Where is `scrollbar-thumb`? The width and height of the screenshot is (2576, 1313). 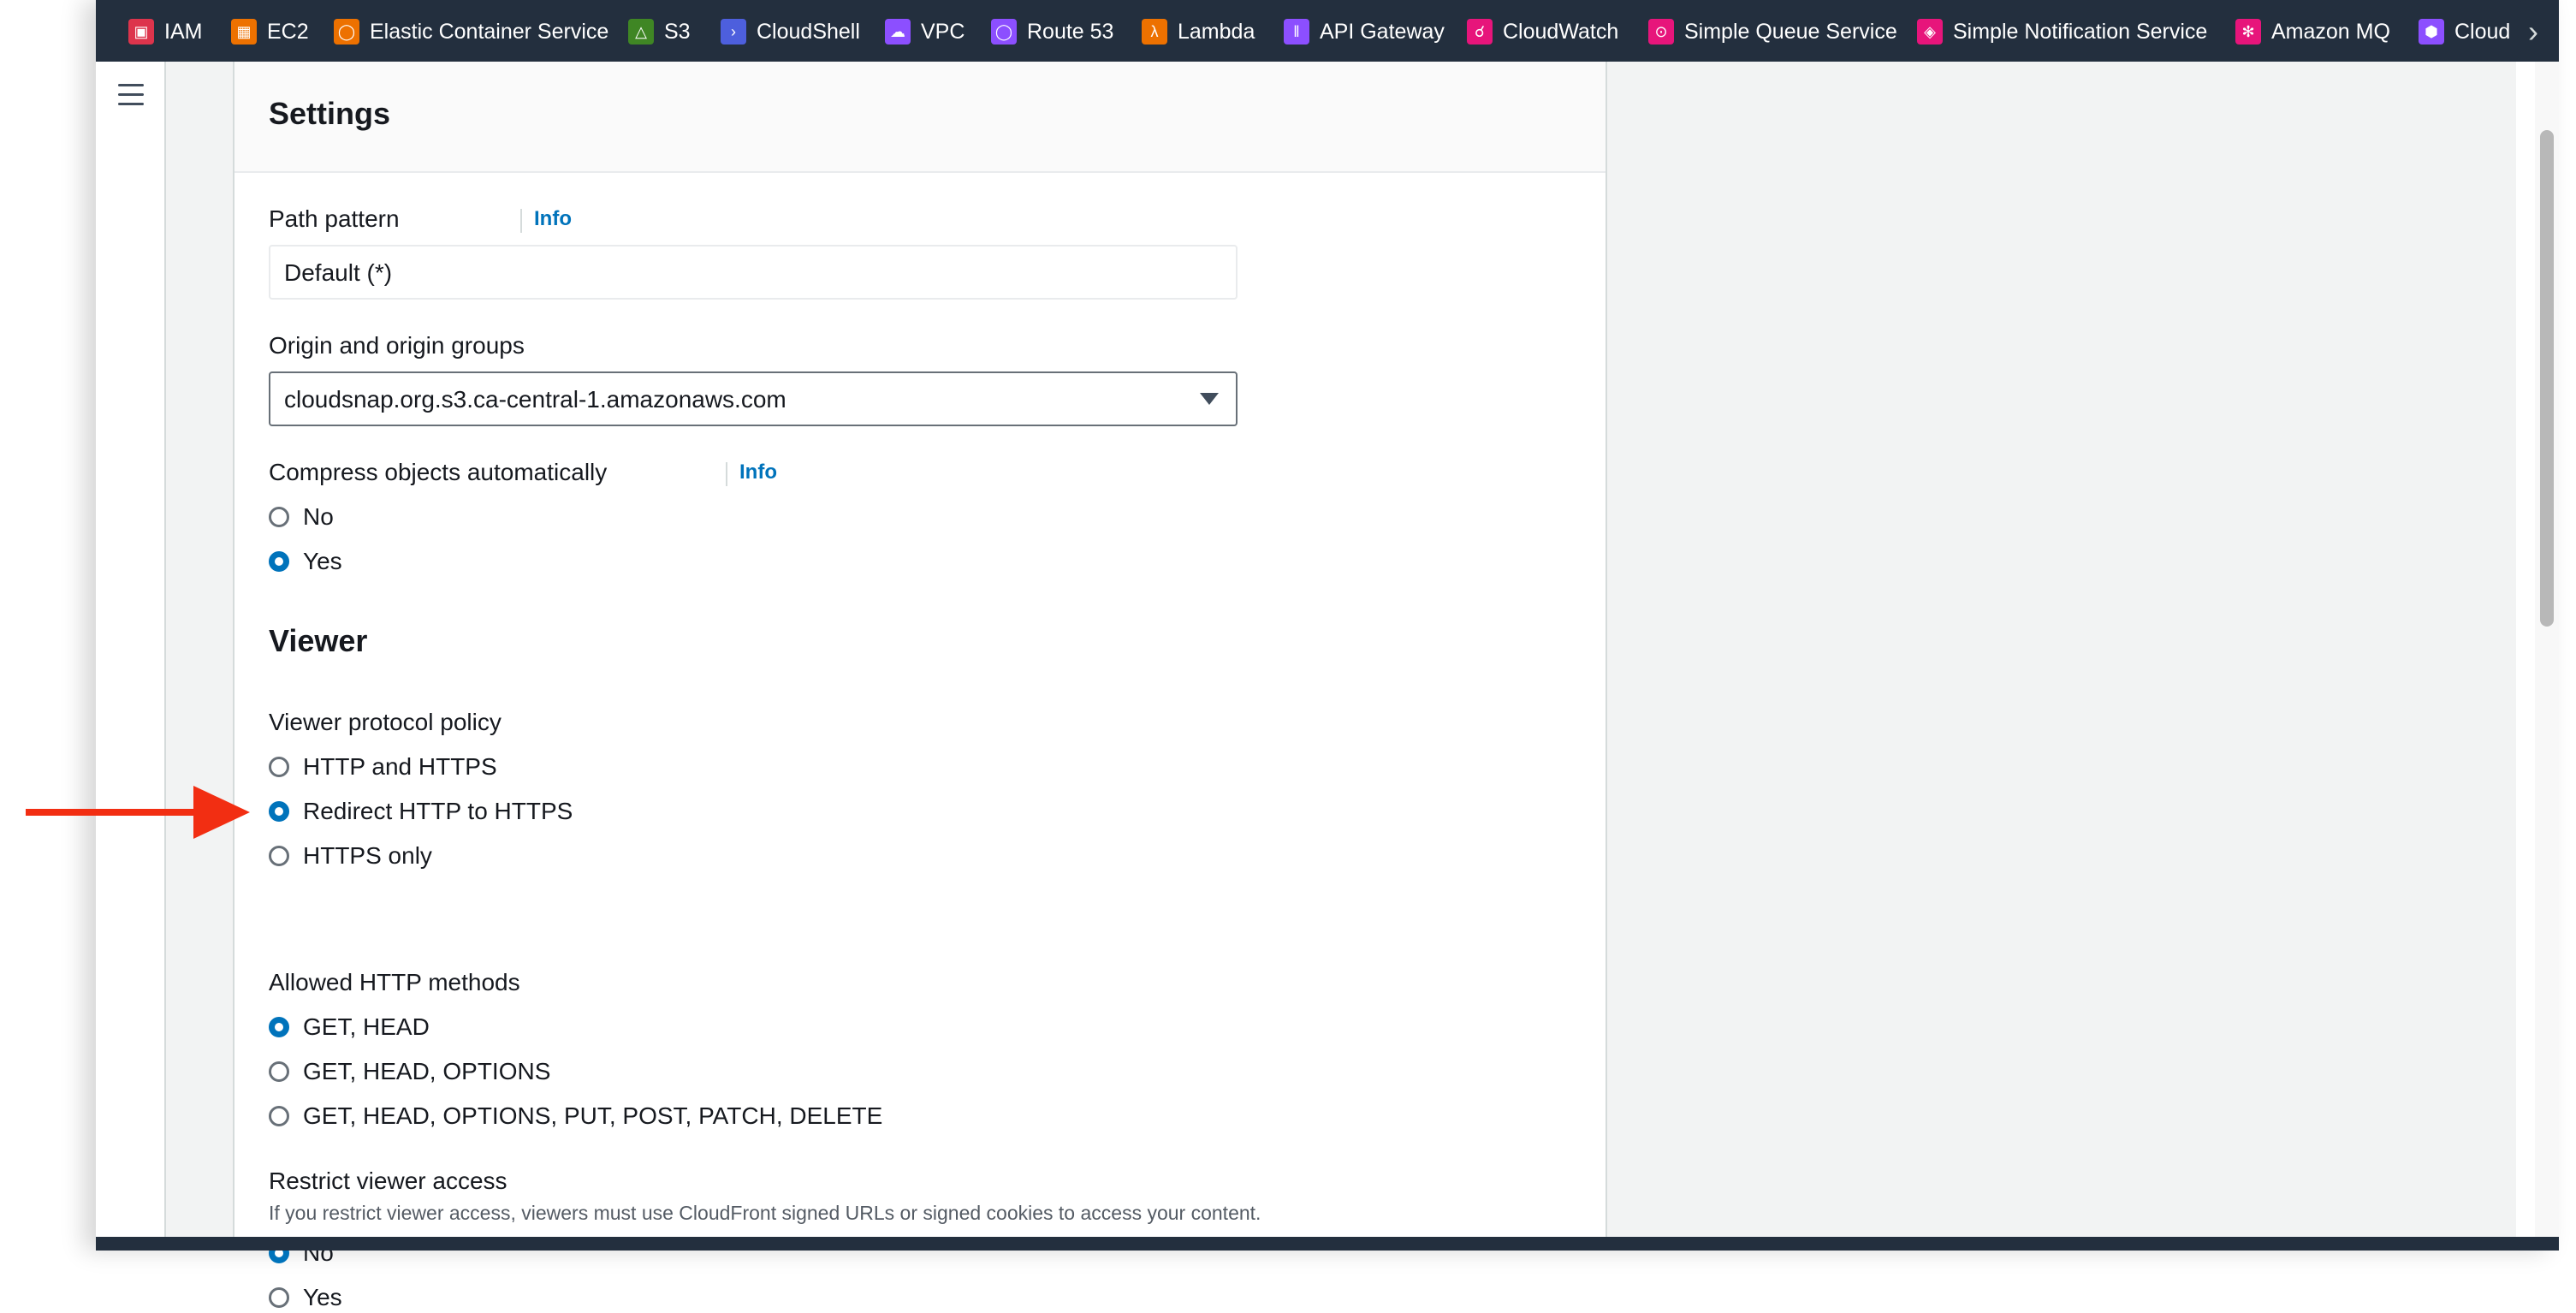 scrollbar-thumb is located at coordinates (2547, 378).